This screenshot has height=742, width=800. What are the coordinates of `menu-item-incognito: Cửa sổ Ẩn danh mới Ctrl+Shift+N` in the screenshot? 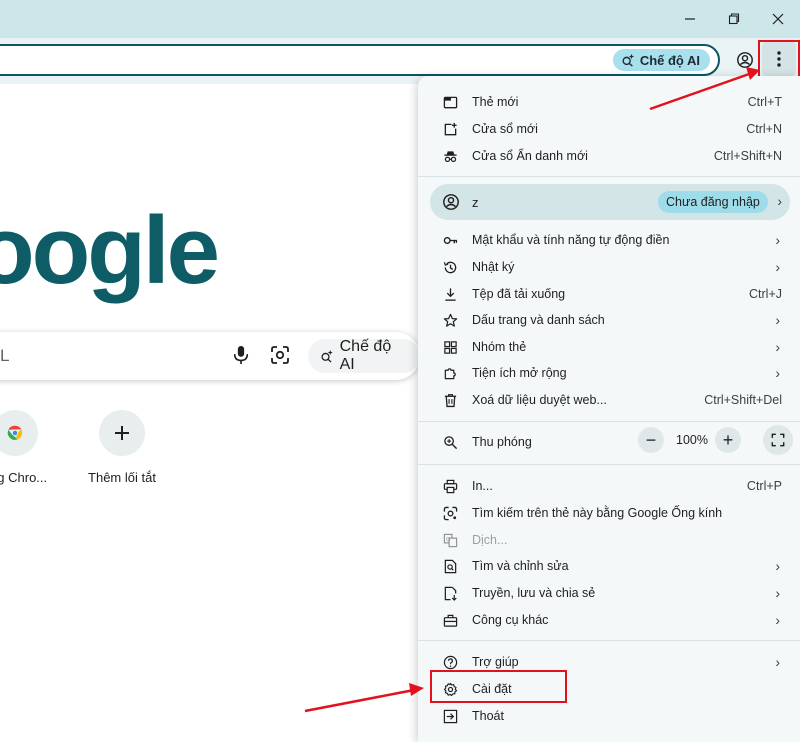 It's located at (609, 156).